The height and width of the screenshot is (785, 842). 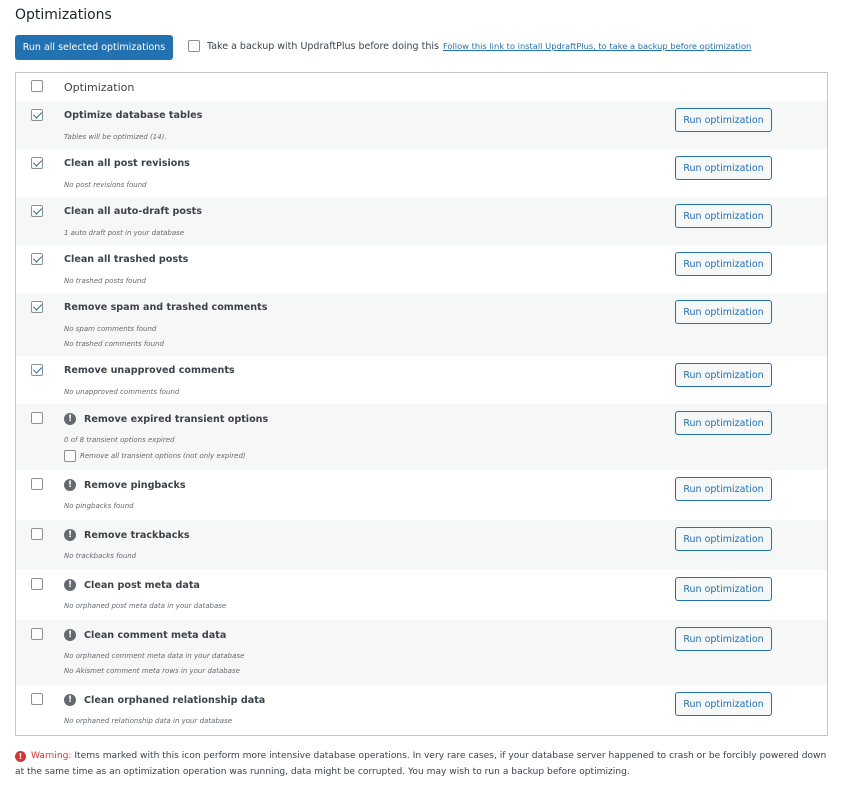 What do you see at coordinates (124, 233) in the screenshot?
I see `optimization-detail: 1 auto draft post in your database` at bounding box center [124, 233].